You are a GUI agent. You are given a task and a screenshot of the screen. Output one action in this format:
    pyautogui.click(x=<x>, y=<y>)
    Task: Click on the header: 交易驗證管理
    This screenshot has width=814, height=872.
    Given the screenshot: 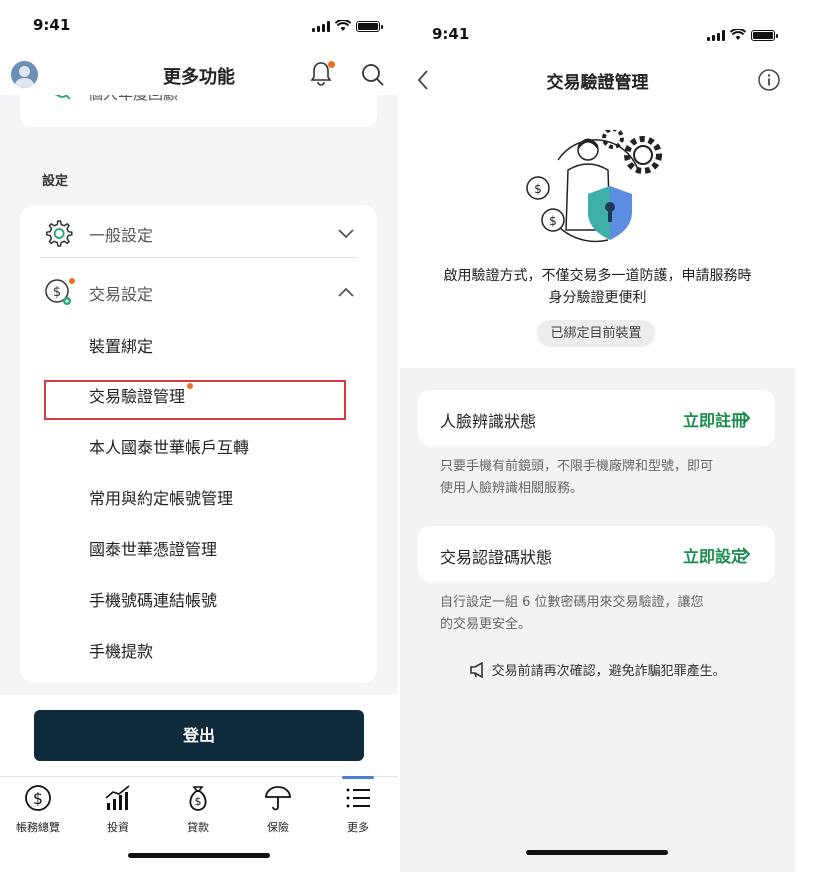 What is the action you would take?
    pyautogui.click(x=597, y=81)
    